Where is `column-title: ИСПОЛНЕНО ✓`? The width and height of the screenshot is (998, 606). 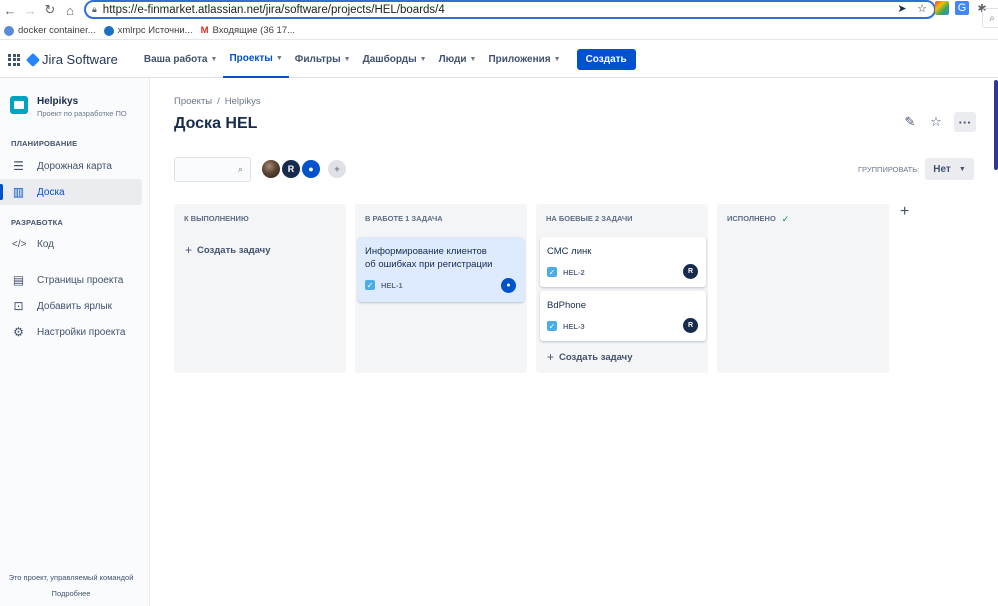 column-title: ИСПОЛНЕНО ✓ is located at coordinates (758, 219).